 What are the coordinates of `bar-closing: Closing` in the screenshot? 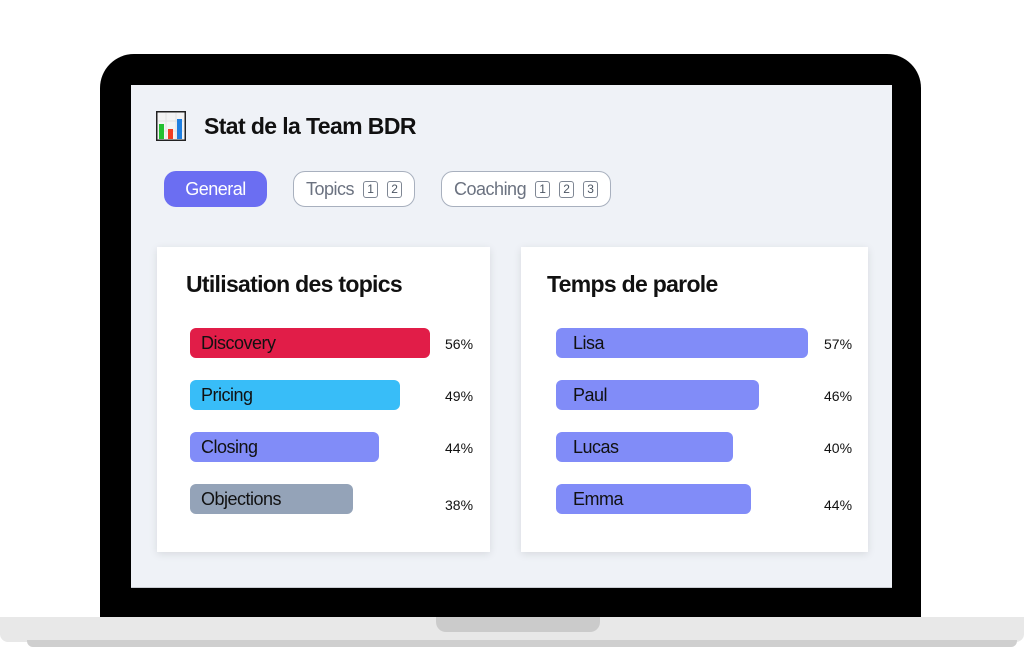 It's located at (284, 447).